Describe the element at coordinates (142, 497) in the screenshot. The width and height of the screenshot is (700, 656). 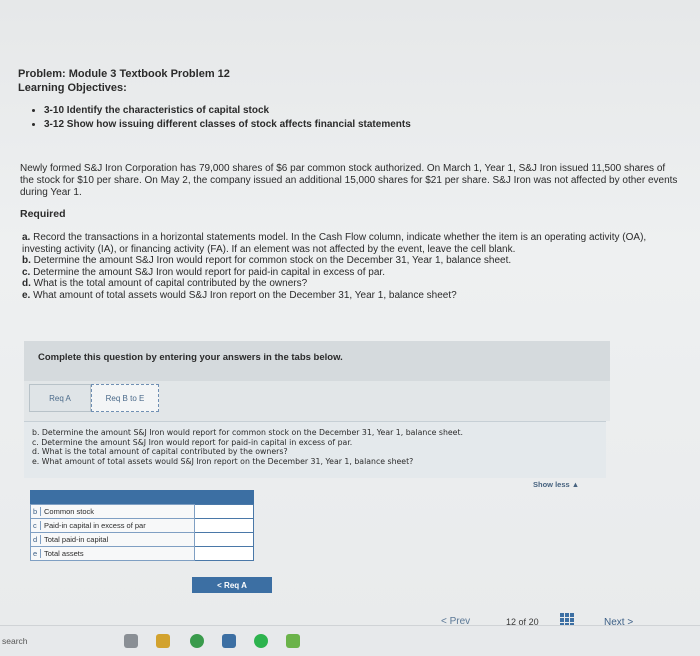
I see `answer-table-header` at that location.